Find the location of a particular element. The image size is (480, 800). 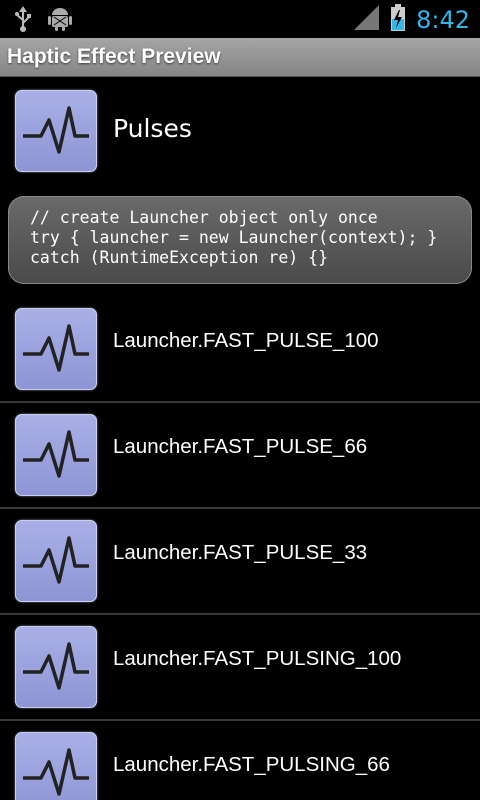

list-item-label: Launcher.FAST_PULSE_66 is located at coordinates (240, 446).